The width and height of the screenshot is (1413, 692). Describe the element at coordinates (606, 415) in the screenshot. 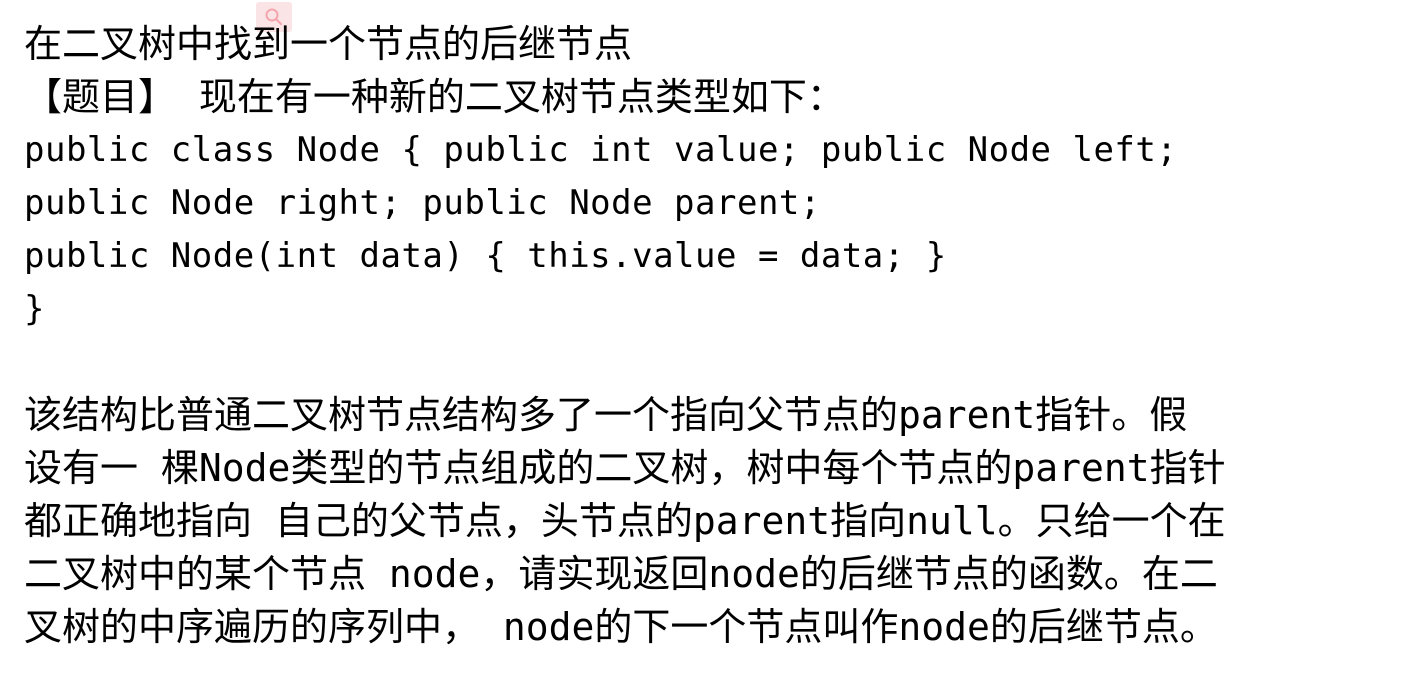

I see `paragraph-line: 该结构比普通二叉树节点结构多了一个指向父节点的parent指针。假` at that location.